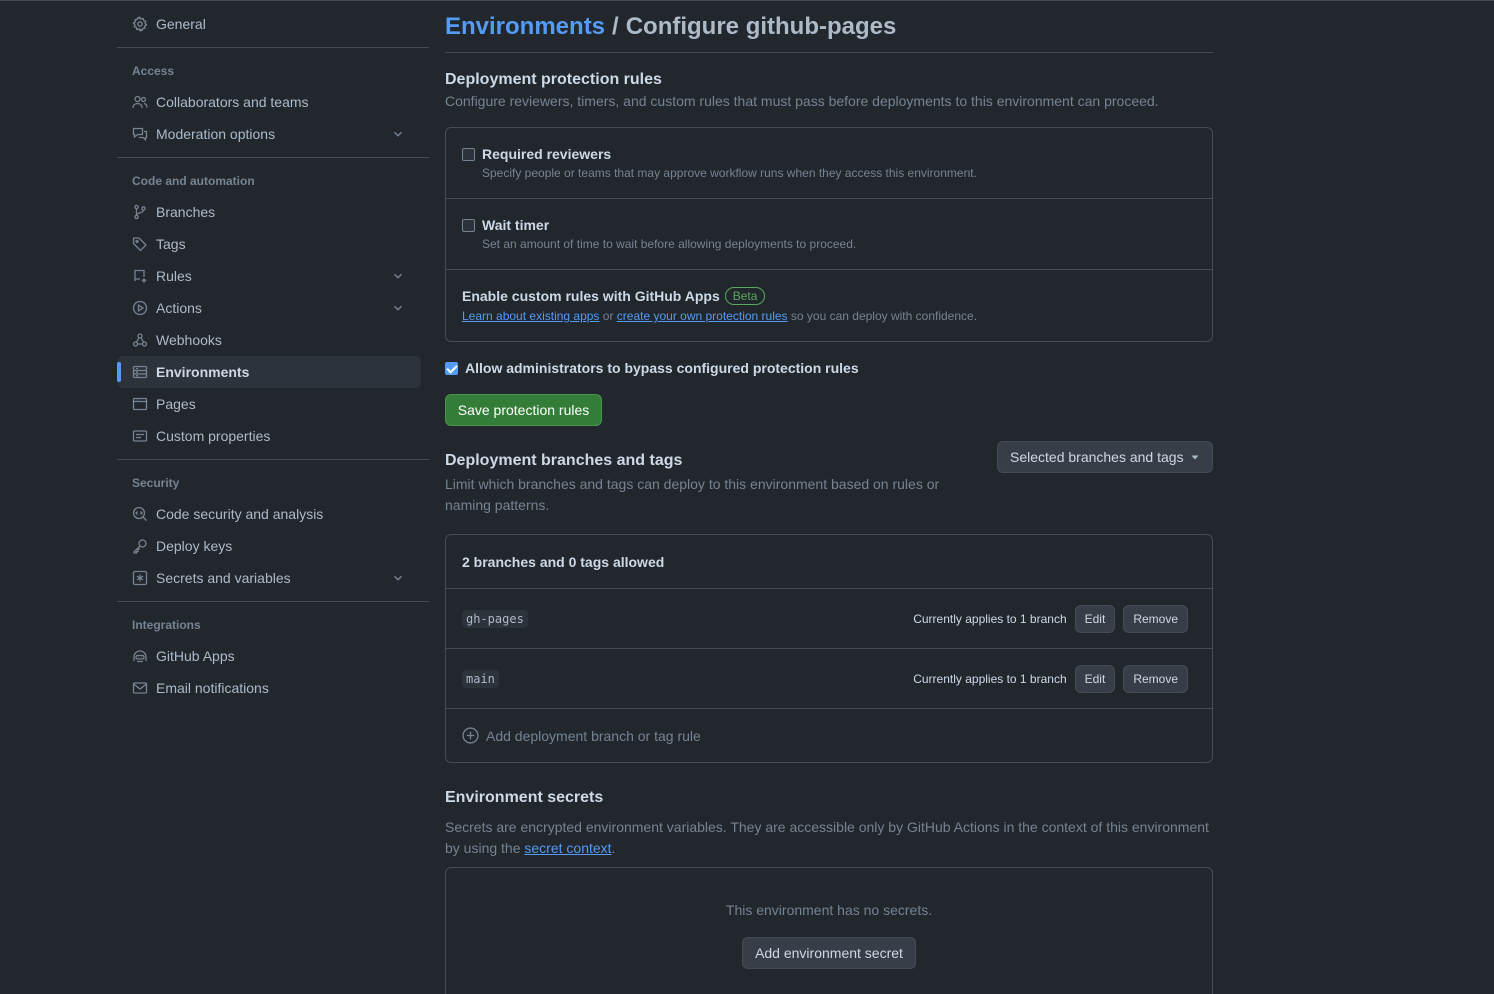 The height and width of the screenshot is (994, 1494). I want to click on save-protection-rules-button: Save protection rules, so click(523, 410).